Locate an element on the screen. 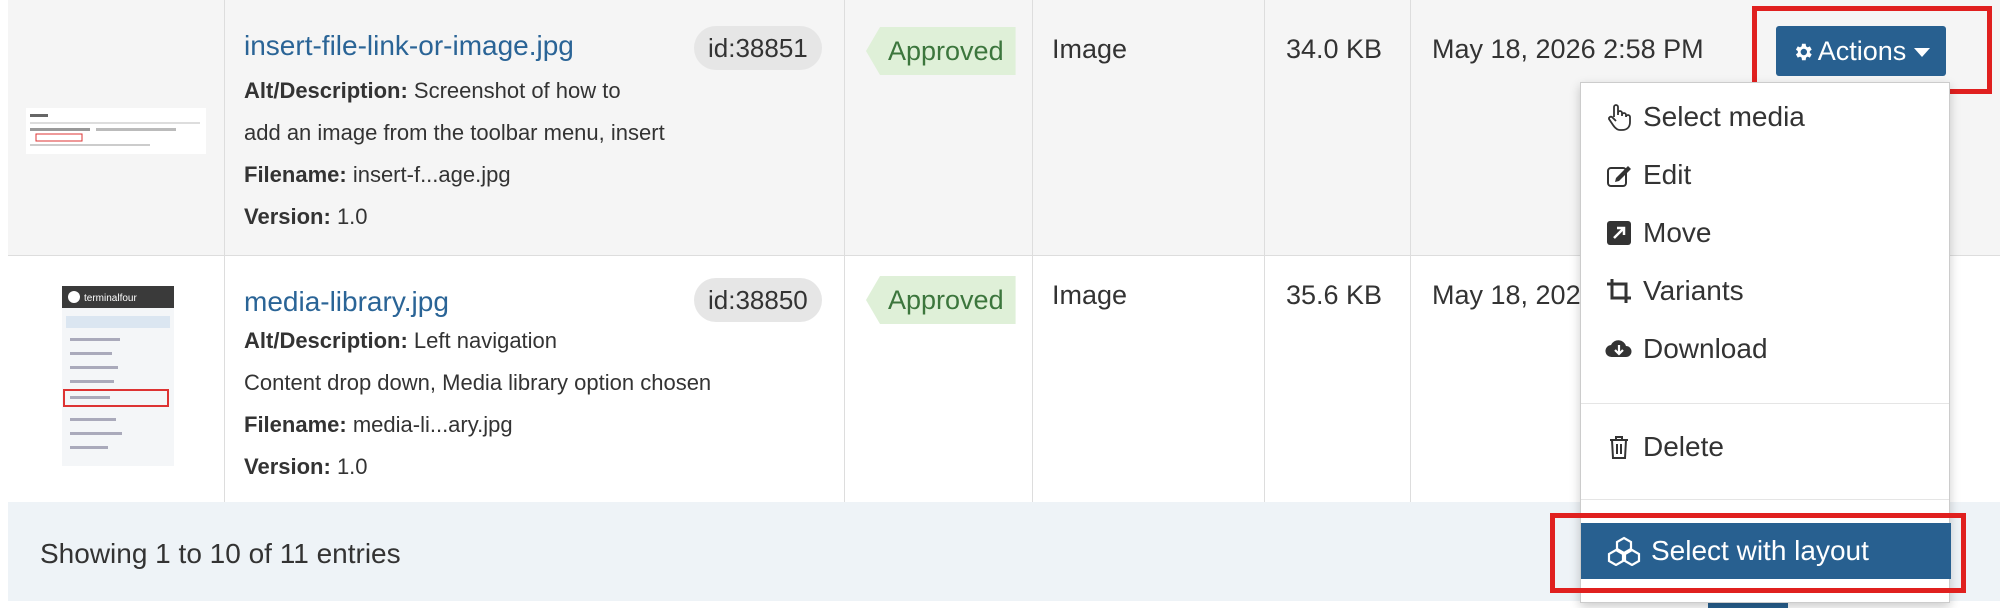 Image resolution: width=2000 pixels, height=608 pixels. alt-description: Alt/Description: Left navigation is located at coordinates (400, 341).